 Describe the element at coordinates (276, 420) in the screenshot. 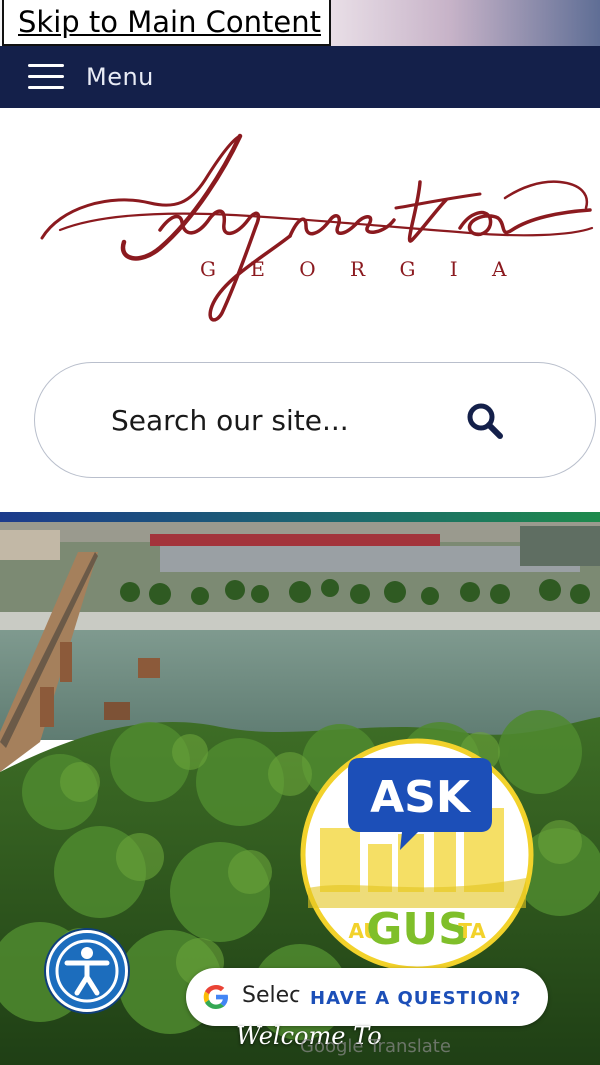

I see `search-input` at that location.